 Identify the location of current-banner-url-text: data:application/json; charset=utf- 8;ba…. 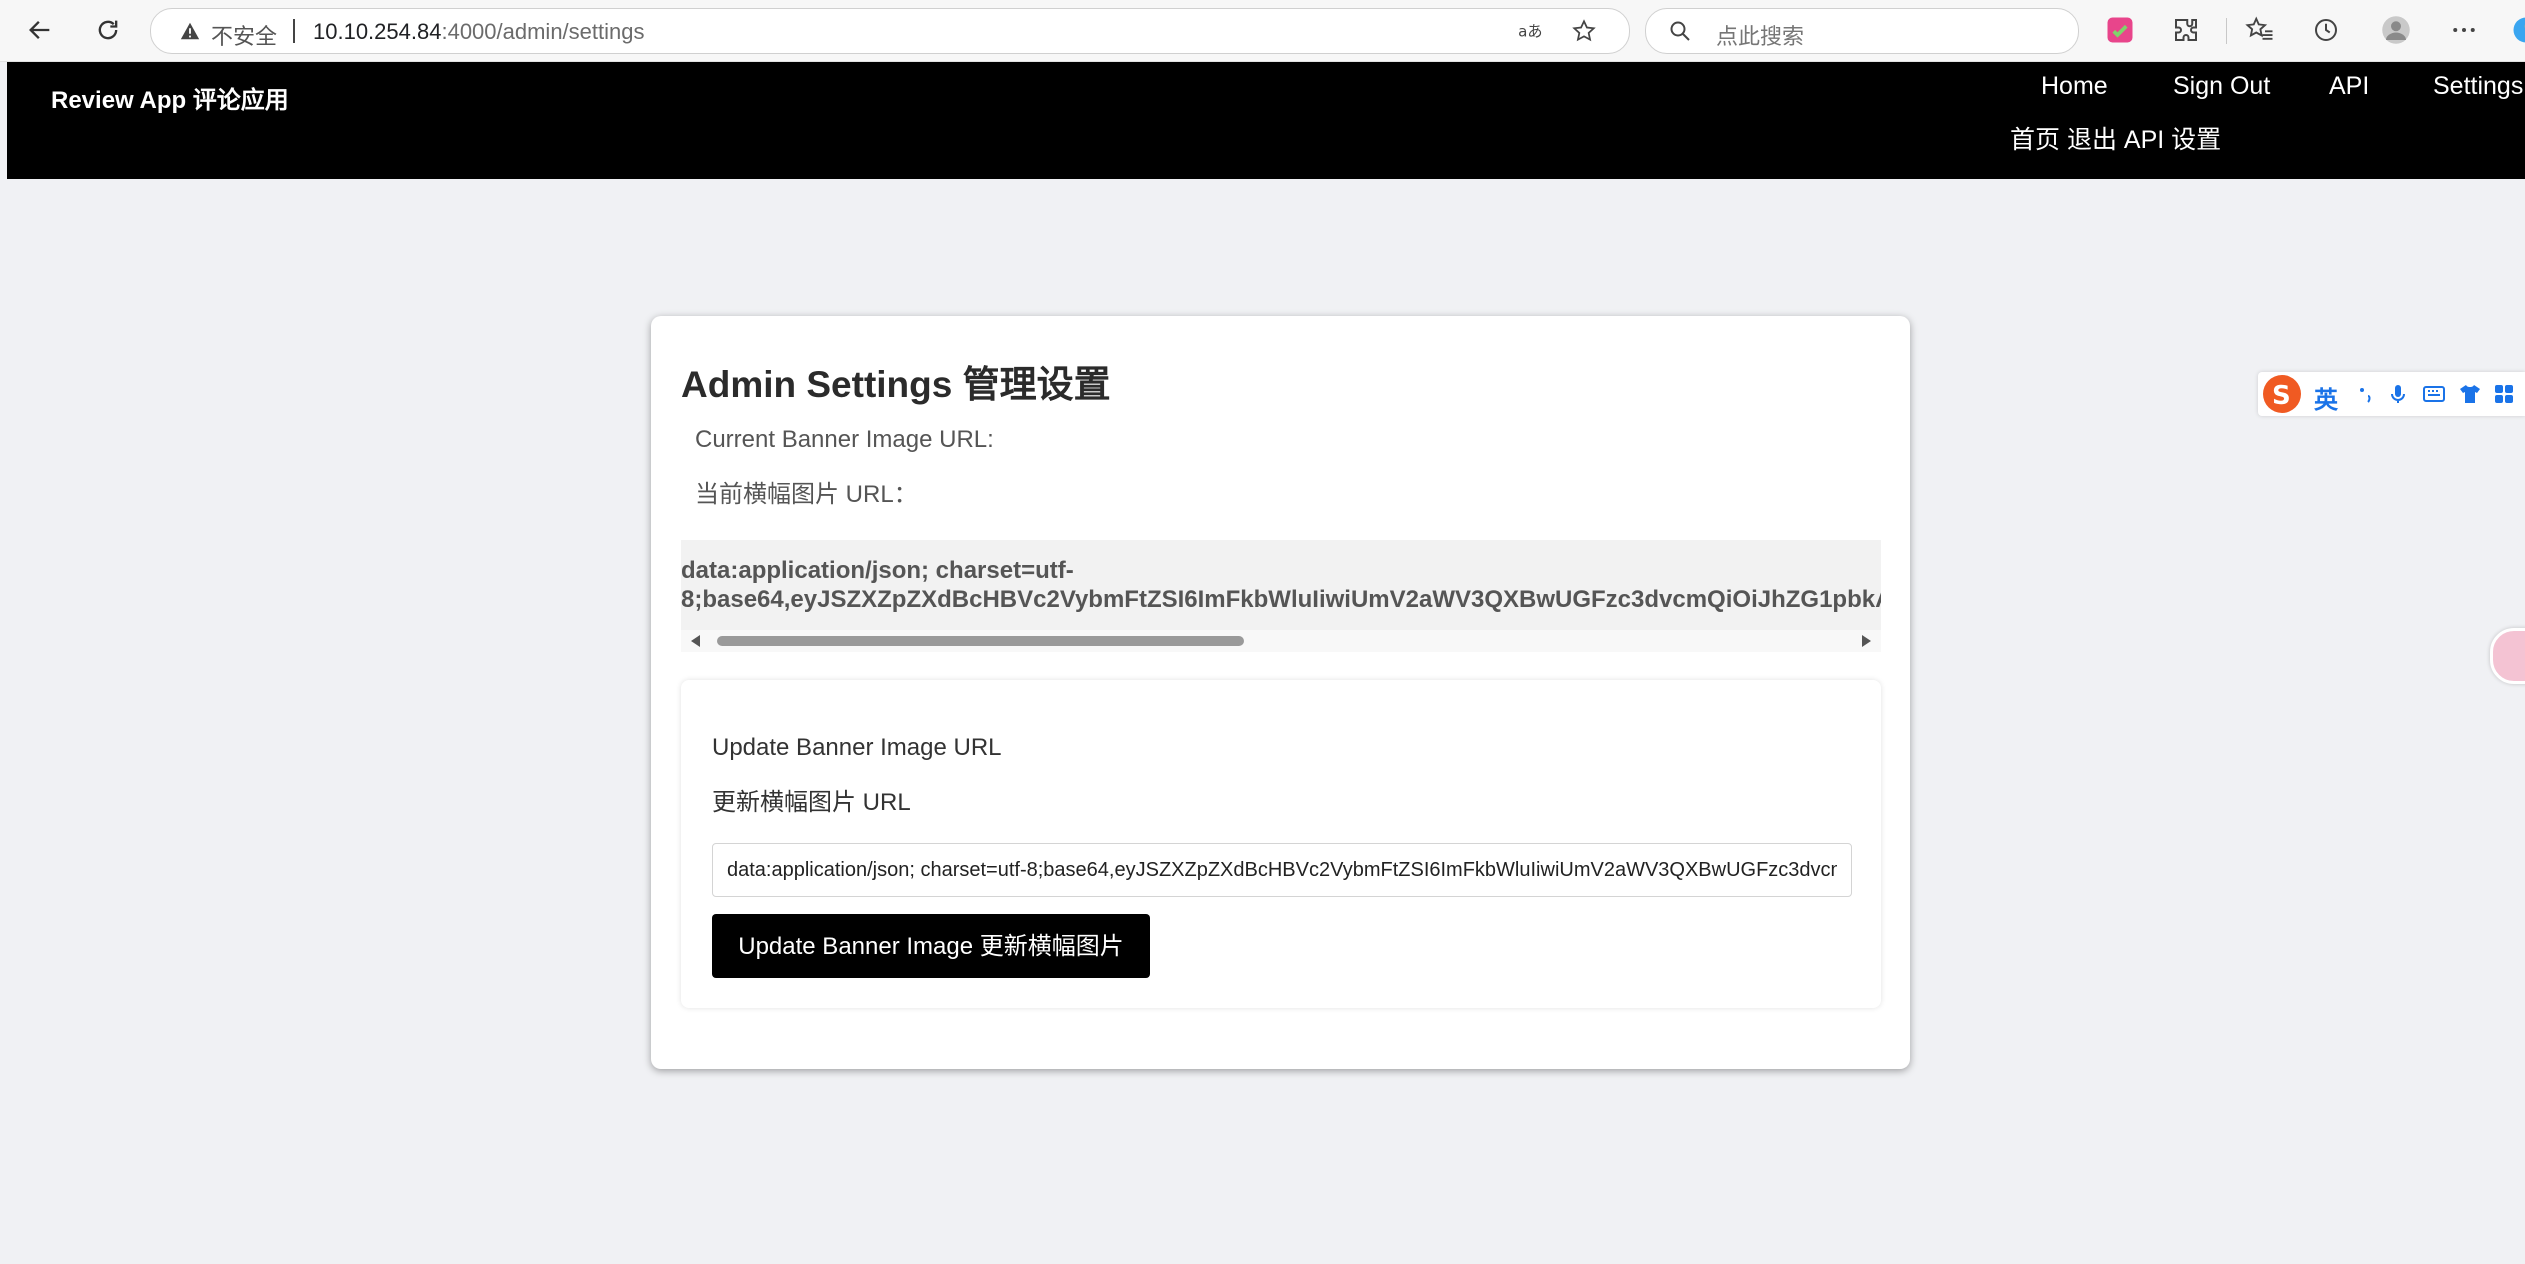
(1281, 585).